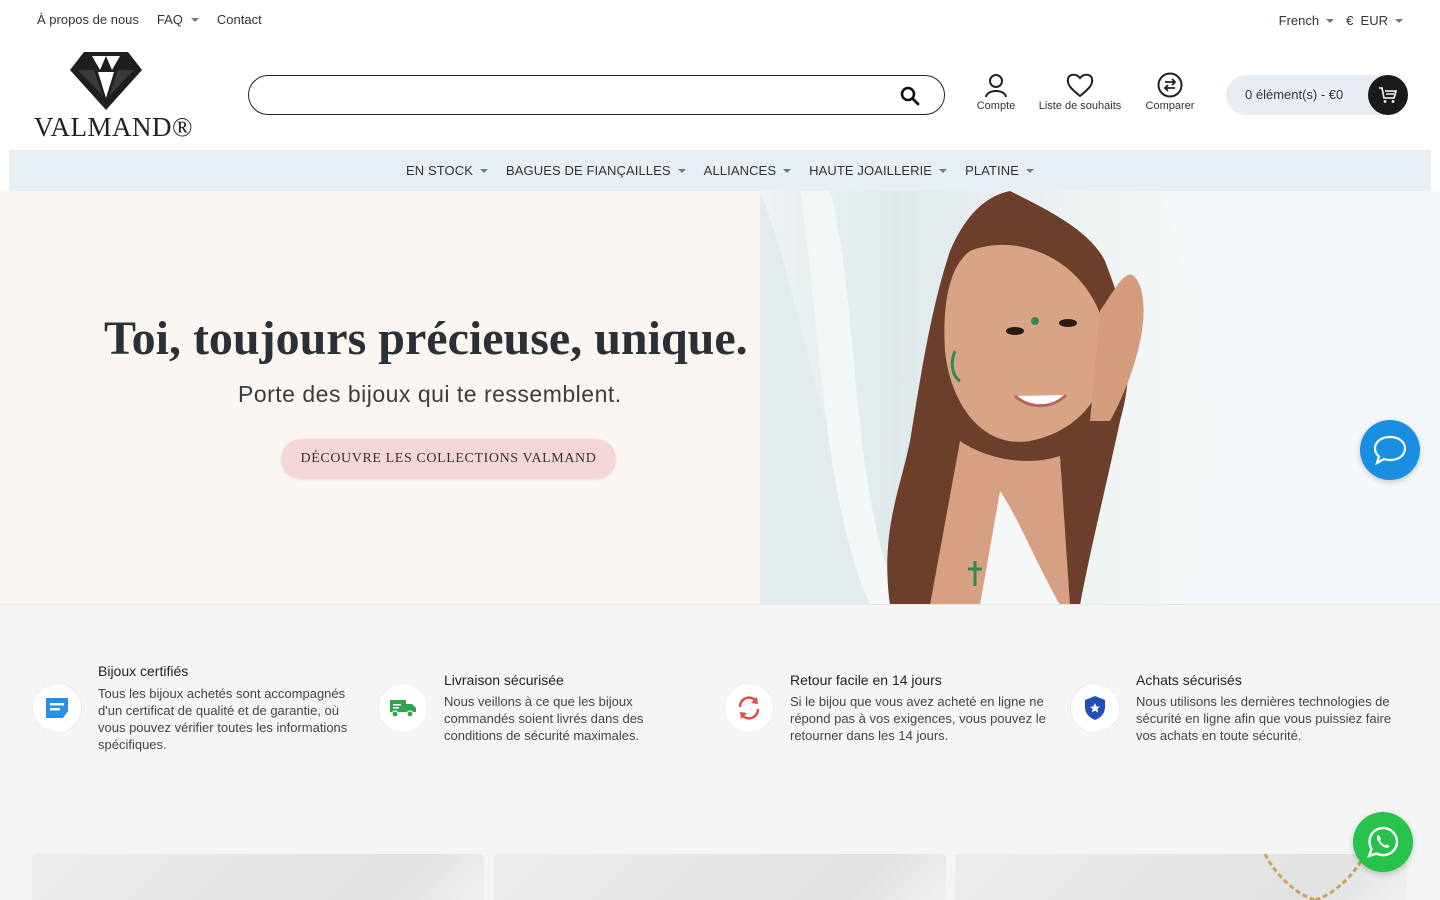 The width and height of the screenshot is (1440, 900). Describe the element at coordinates (588, 170) in the screenshot. I see `nav-item-label: BAGUES DE FIANÇAILLES` at that location.